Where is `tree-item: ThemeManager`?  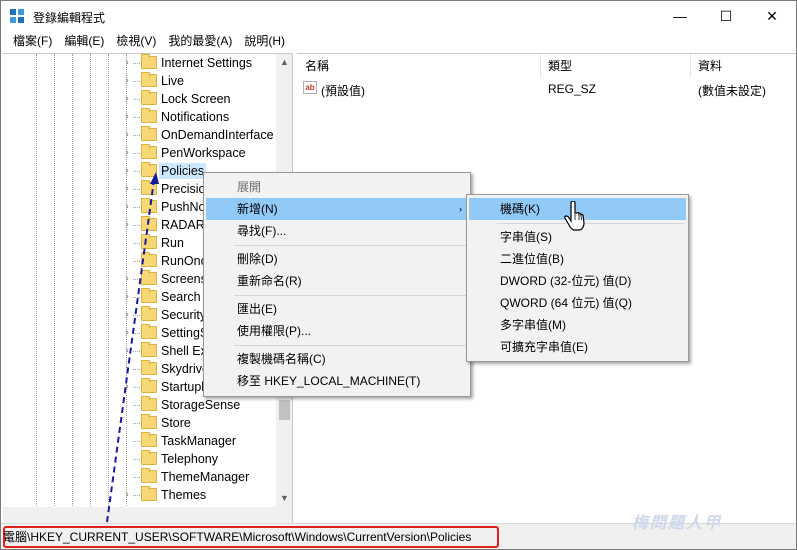 tree-item: ThemeManager is located at coordinates (140, 477).